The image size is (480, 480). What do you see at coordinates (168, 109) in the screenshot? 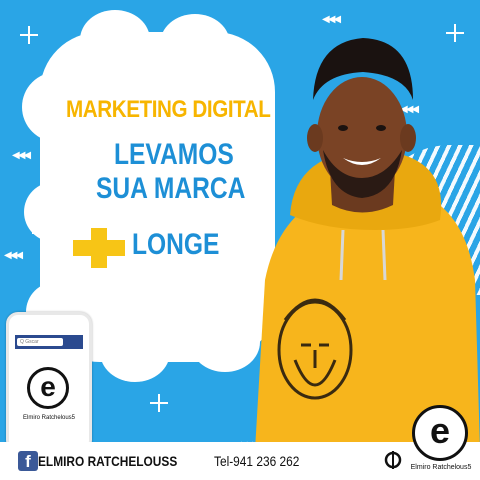
I see `headline-marketing: MARKETING DIGITAL` at bounding box center [168, 109].